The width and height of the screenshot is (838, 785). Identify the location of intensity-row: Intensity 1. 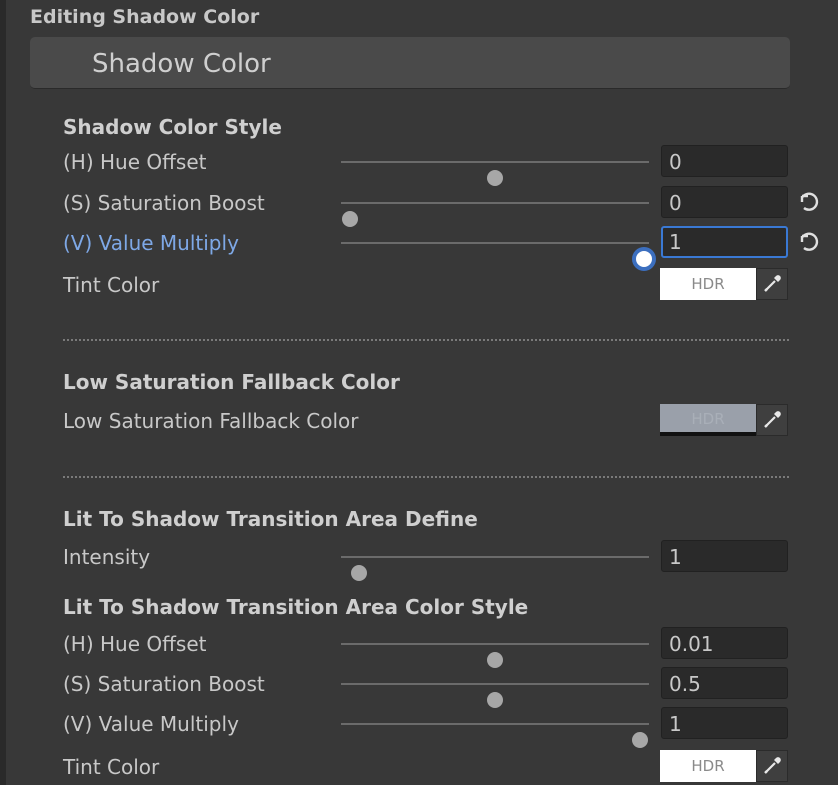
(419, 560).